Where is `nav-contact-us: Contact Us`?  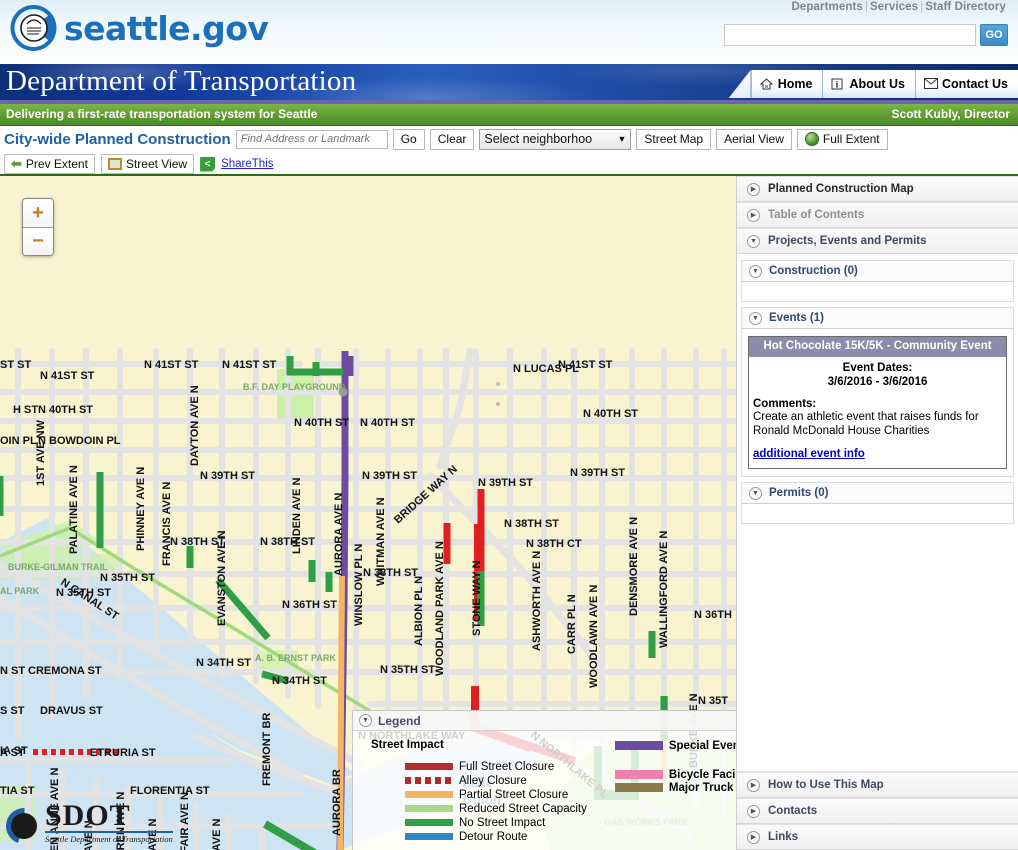 nav-contact-us: Contact Us is located at coordinates (966, 84).